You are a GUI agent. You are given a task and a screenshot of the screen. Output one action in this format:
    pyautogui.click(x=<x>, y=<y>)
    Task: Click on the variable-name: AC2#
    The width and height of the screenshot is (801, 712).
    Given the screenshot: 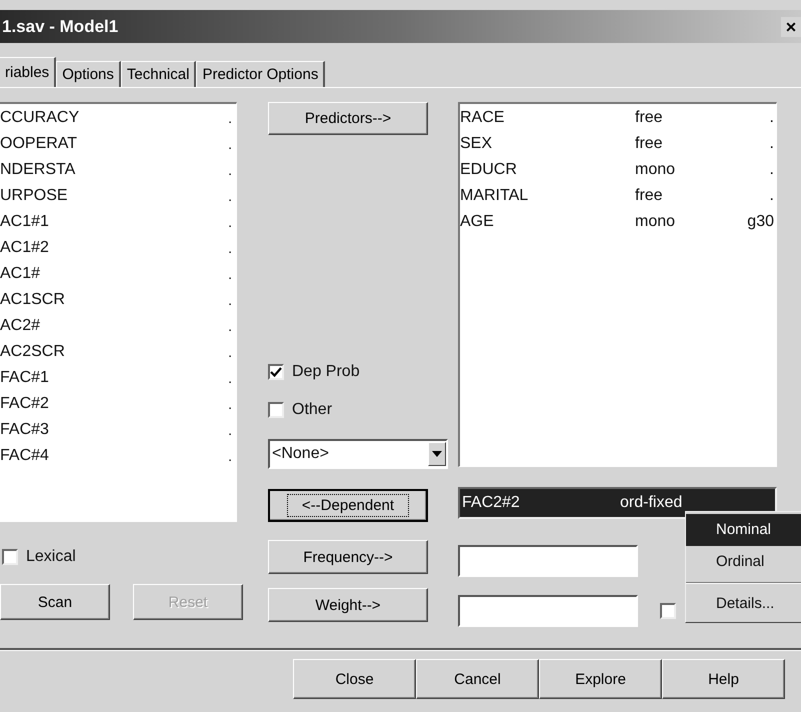 What is the action you would take?
    pyautogui.click(x=20, y=327)
    